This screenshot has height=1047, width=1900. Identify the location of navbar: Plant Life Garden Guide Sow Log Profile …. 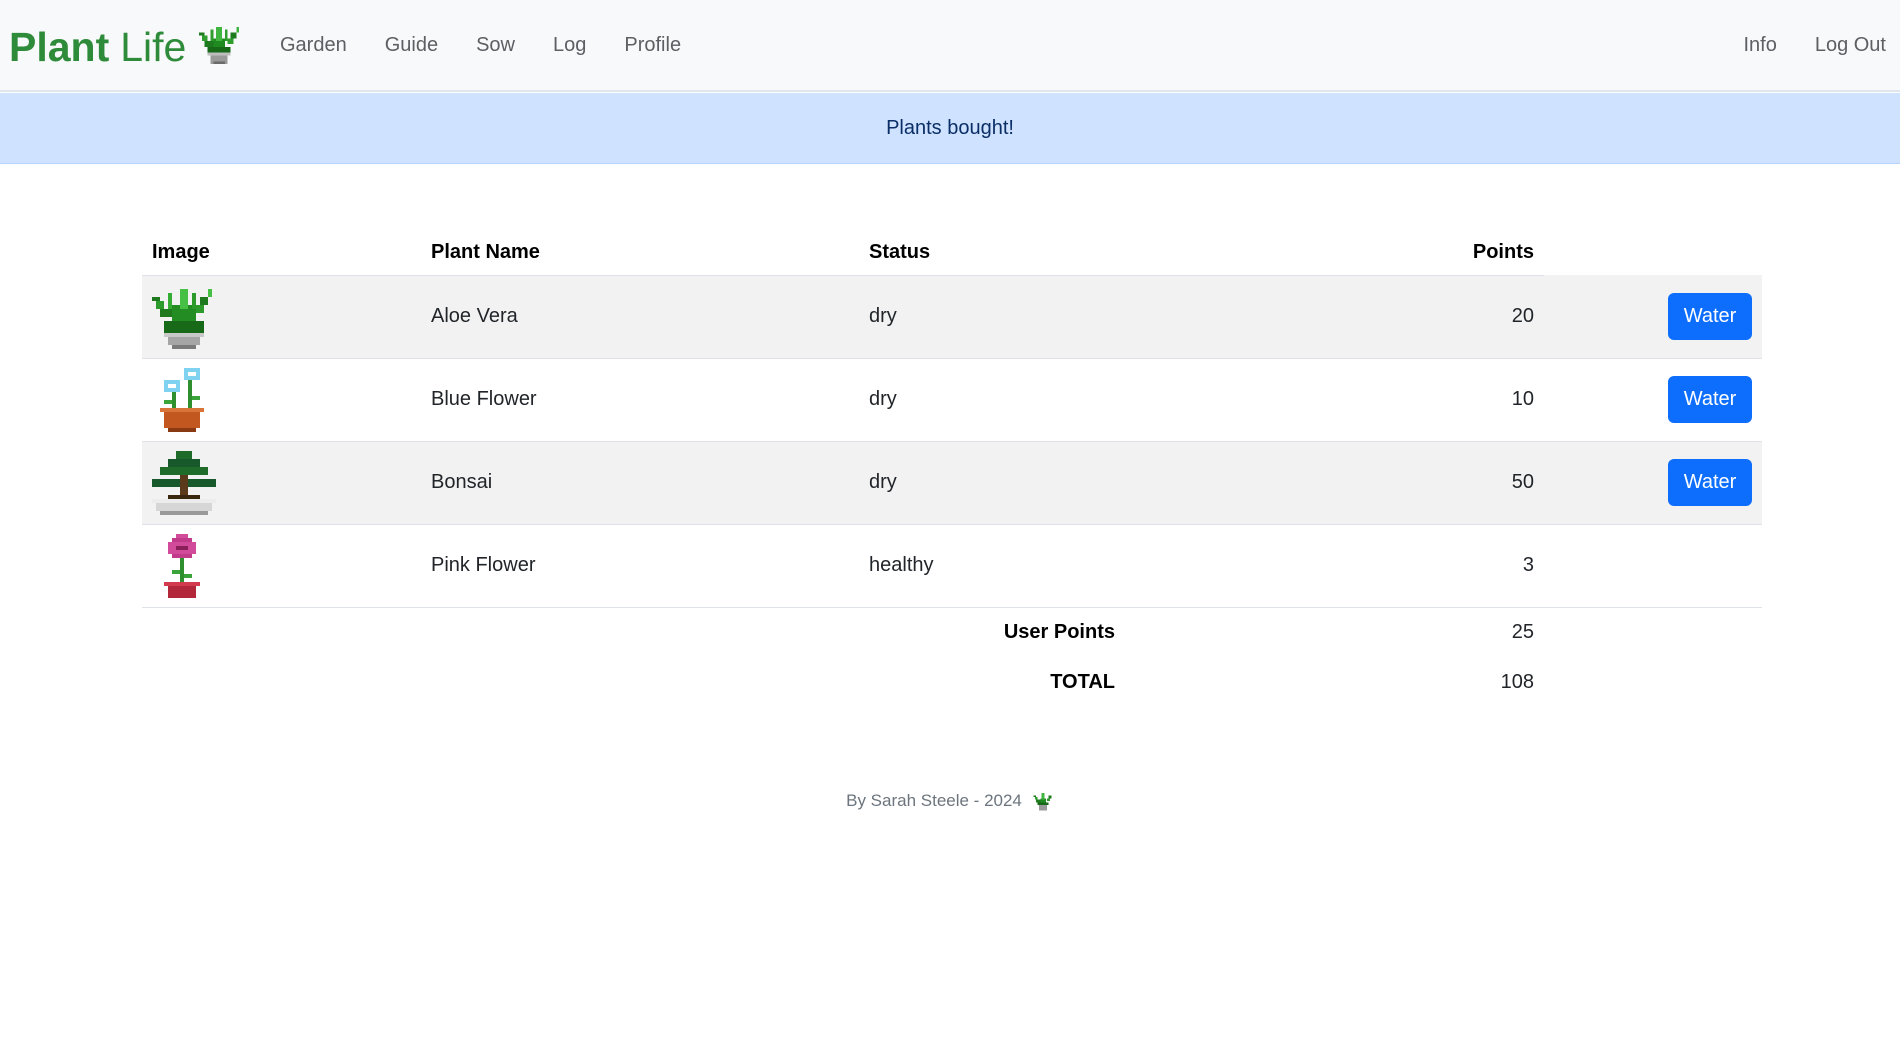
(950, 46).